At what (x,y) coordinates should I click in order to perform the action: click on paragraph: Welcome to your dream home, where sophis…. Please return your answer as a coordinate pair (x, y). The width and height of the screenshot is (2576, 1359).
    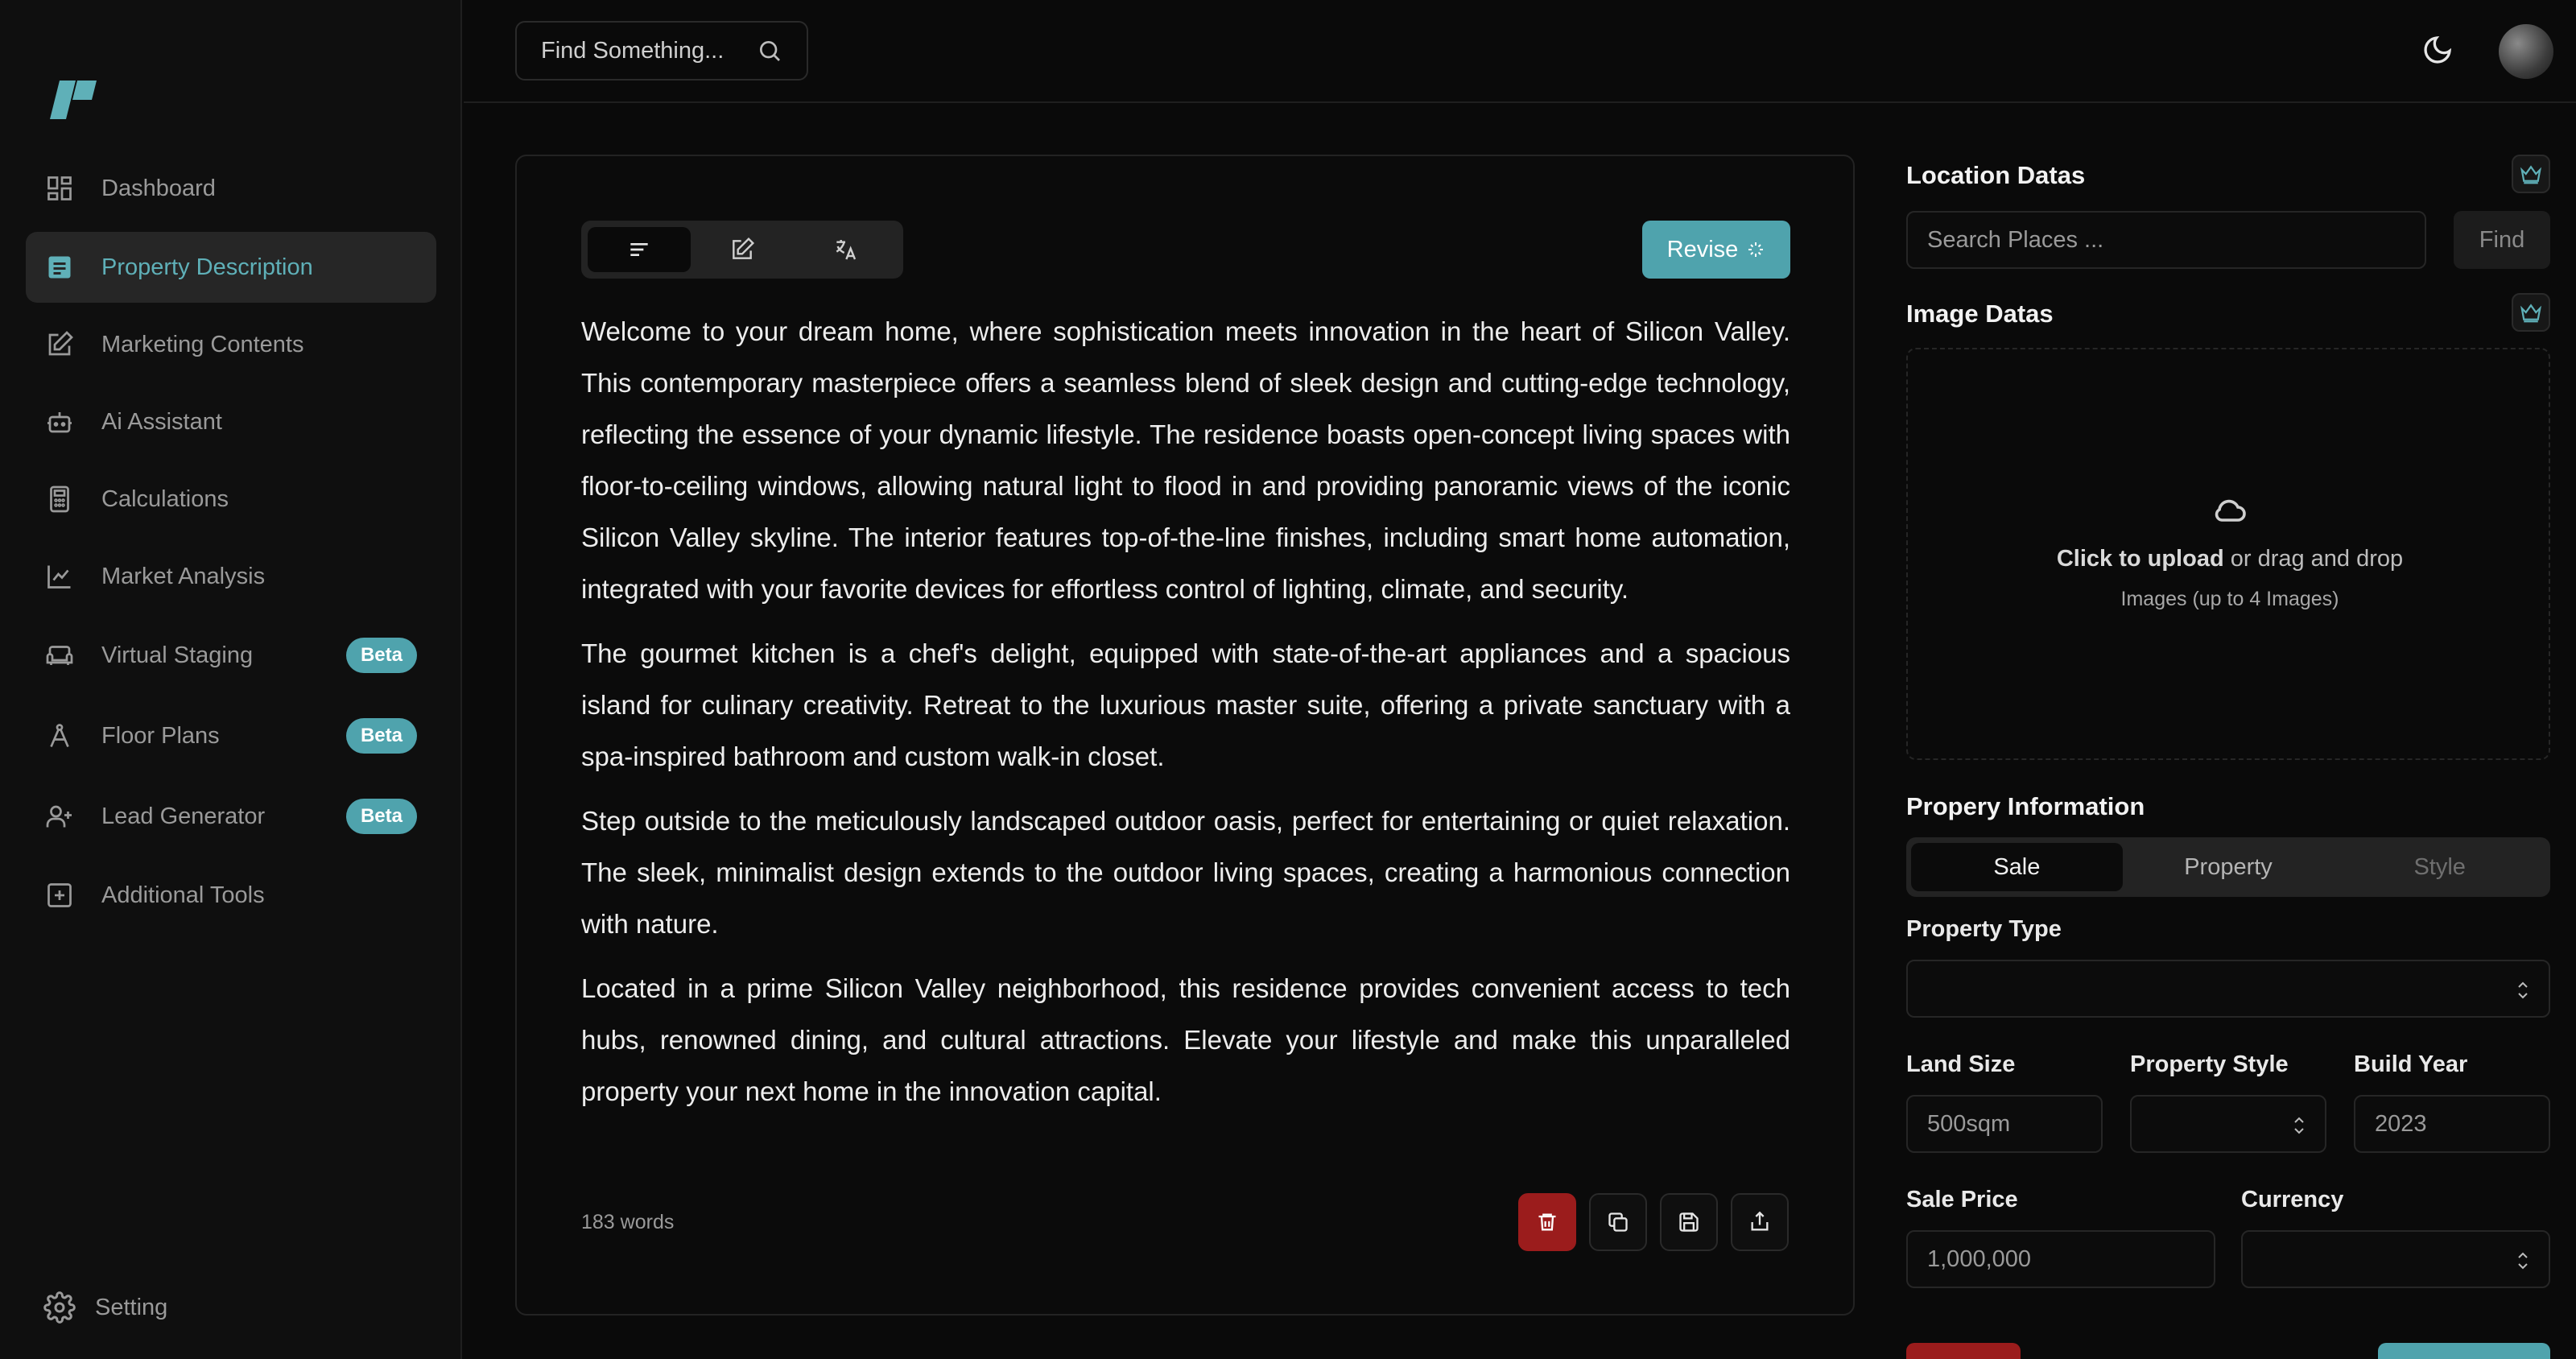
    Looking at the image, I should click on (1185, 460).